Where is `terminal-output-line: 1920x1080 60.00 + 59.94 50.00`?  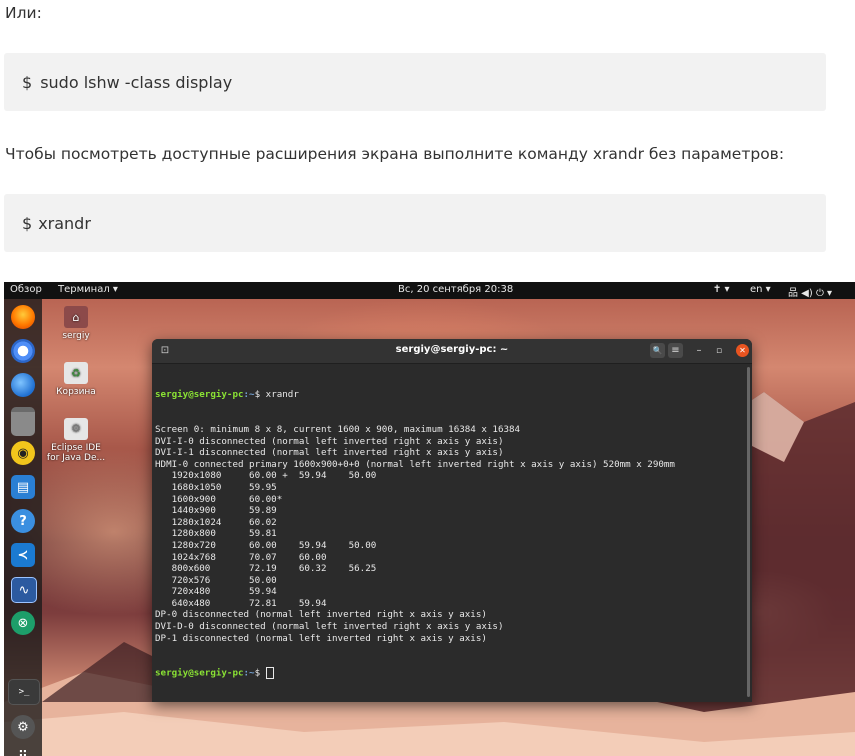 terminal-output-line: 1920x1080 60.00 + 59.94 50.00 is located at coordinates (266, 476).